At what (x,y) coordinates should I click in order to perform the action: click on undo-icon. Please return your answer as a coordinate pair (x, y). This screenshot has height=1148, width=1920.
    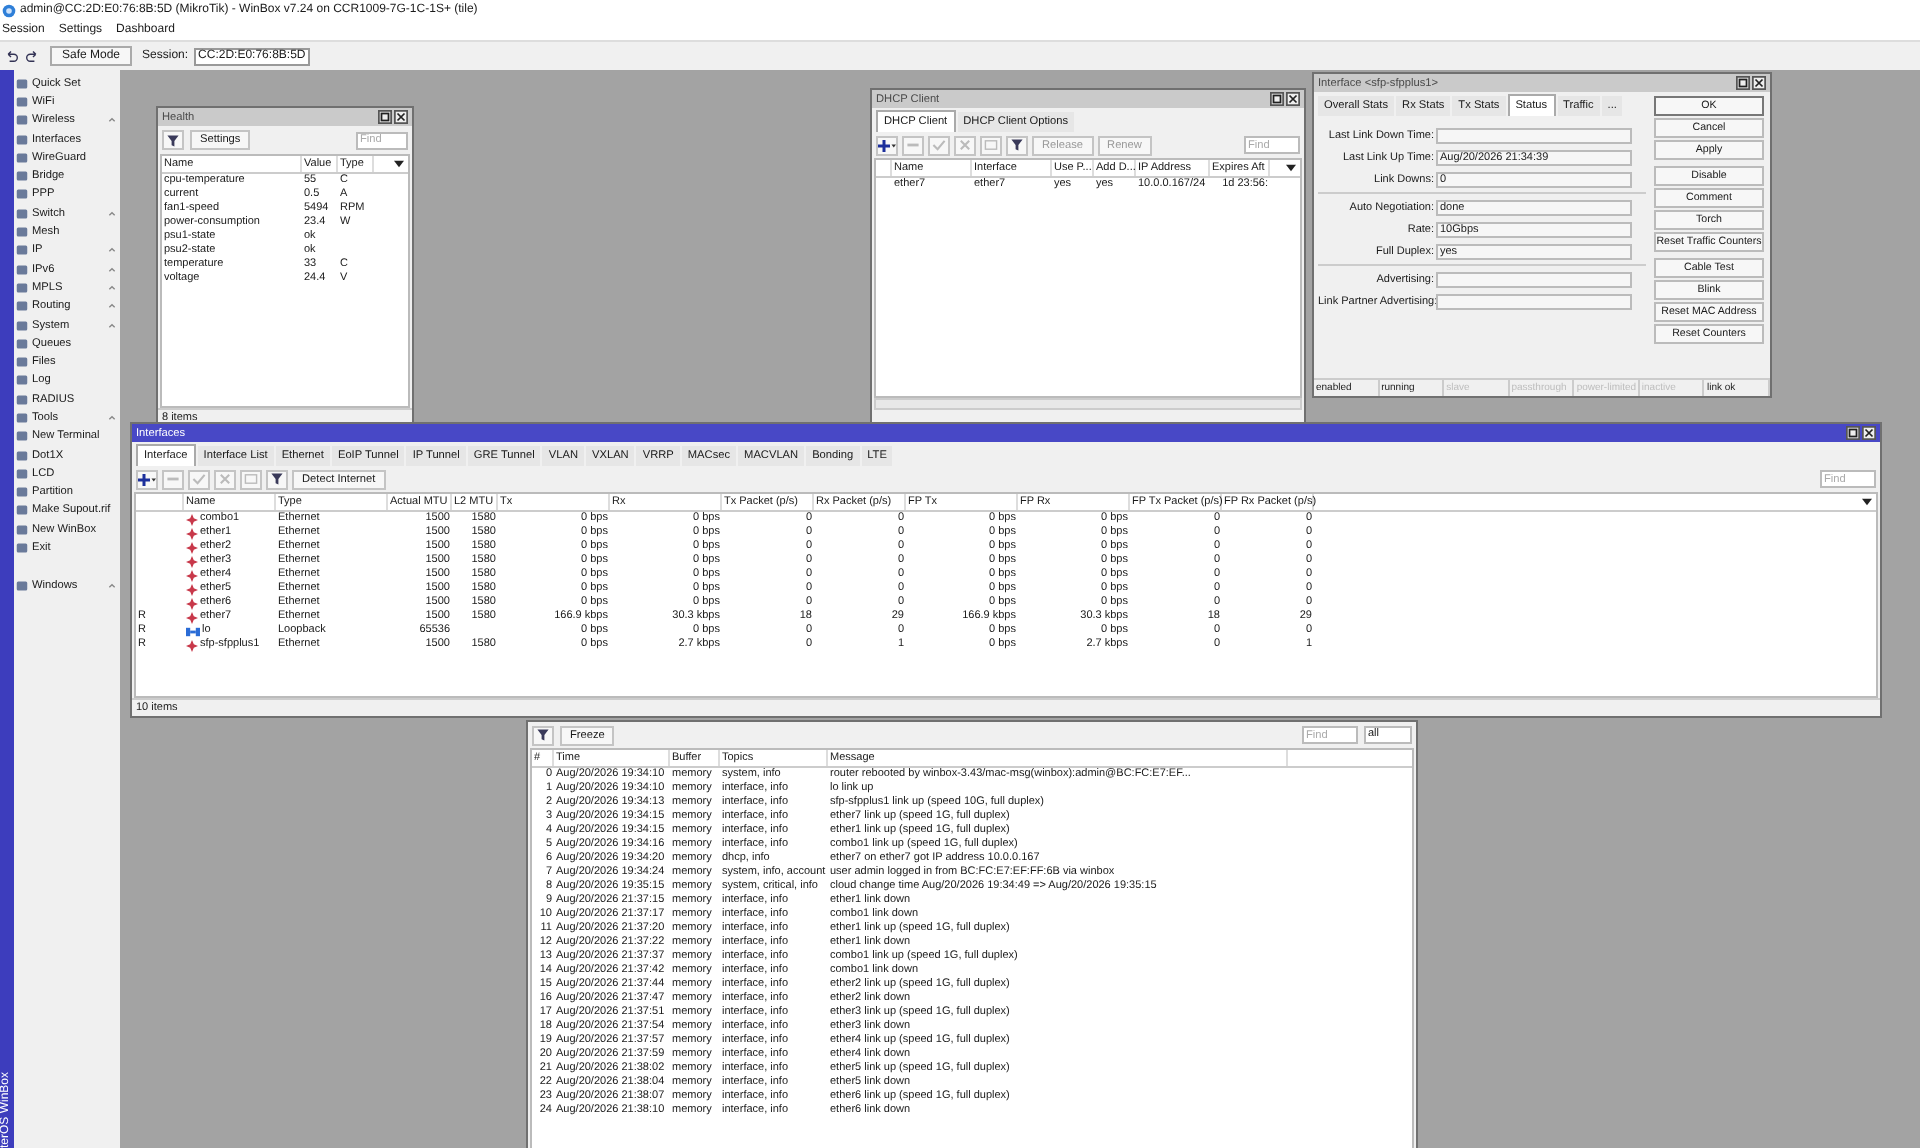
    Looking at the image, I should click on (10, 56).